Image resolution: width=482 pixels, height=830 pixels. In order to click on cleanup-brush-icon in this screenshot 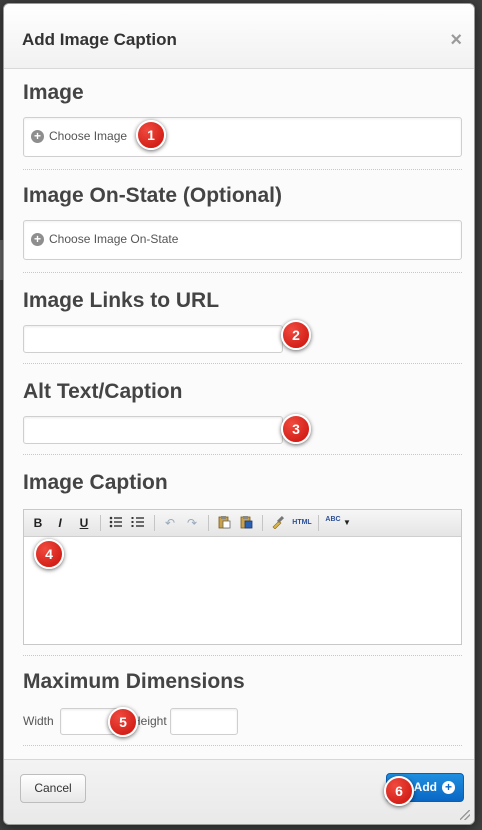, I will do `click(278, 523)`.